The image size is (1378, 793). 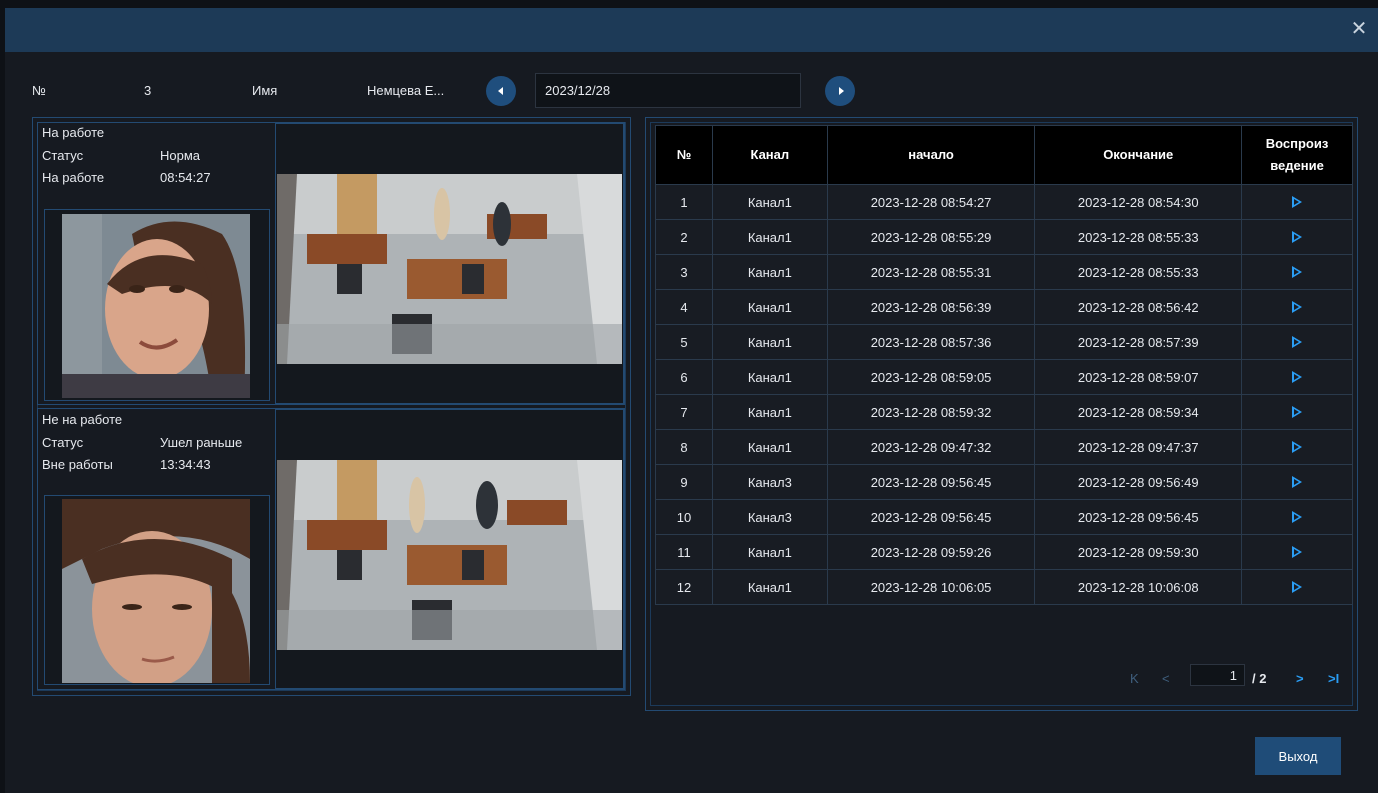 I want to click on row-end-time: 2023-12-28 08:57:39, so click(x=1138, y=342).